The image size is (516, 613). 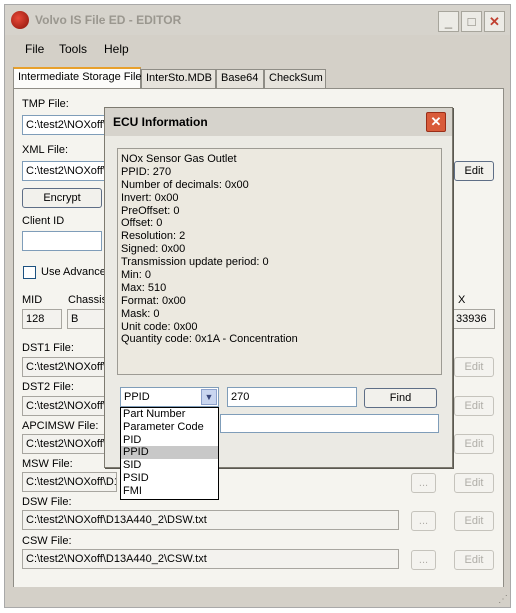 I want to click on msw-label: MSW File:, so click(x=47, y=464).